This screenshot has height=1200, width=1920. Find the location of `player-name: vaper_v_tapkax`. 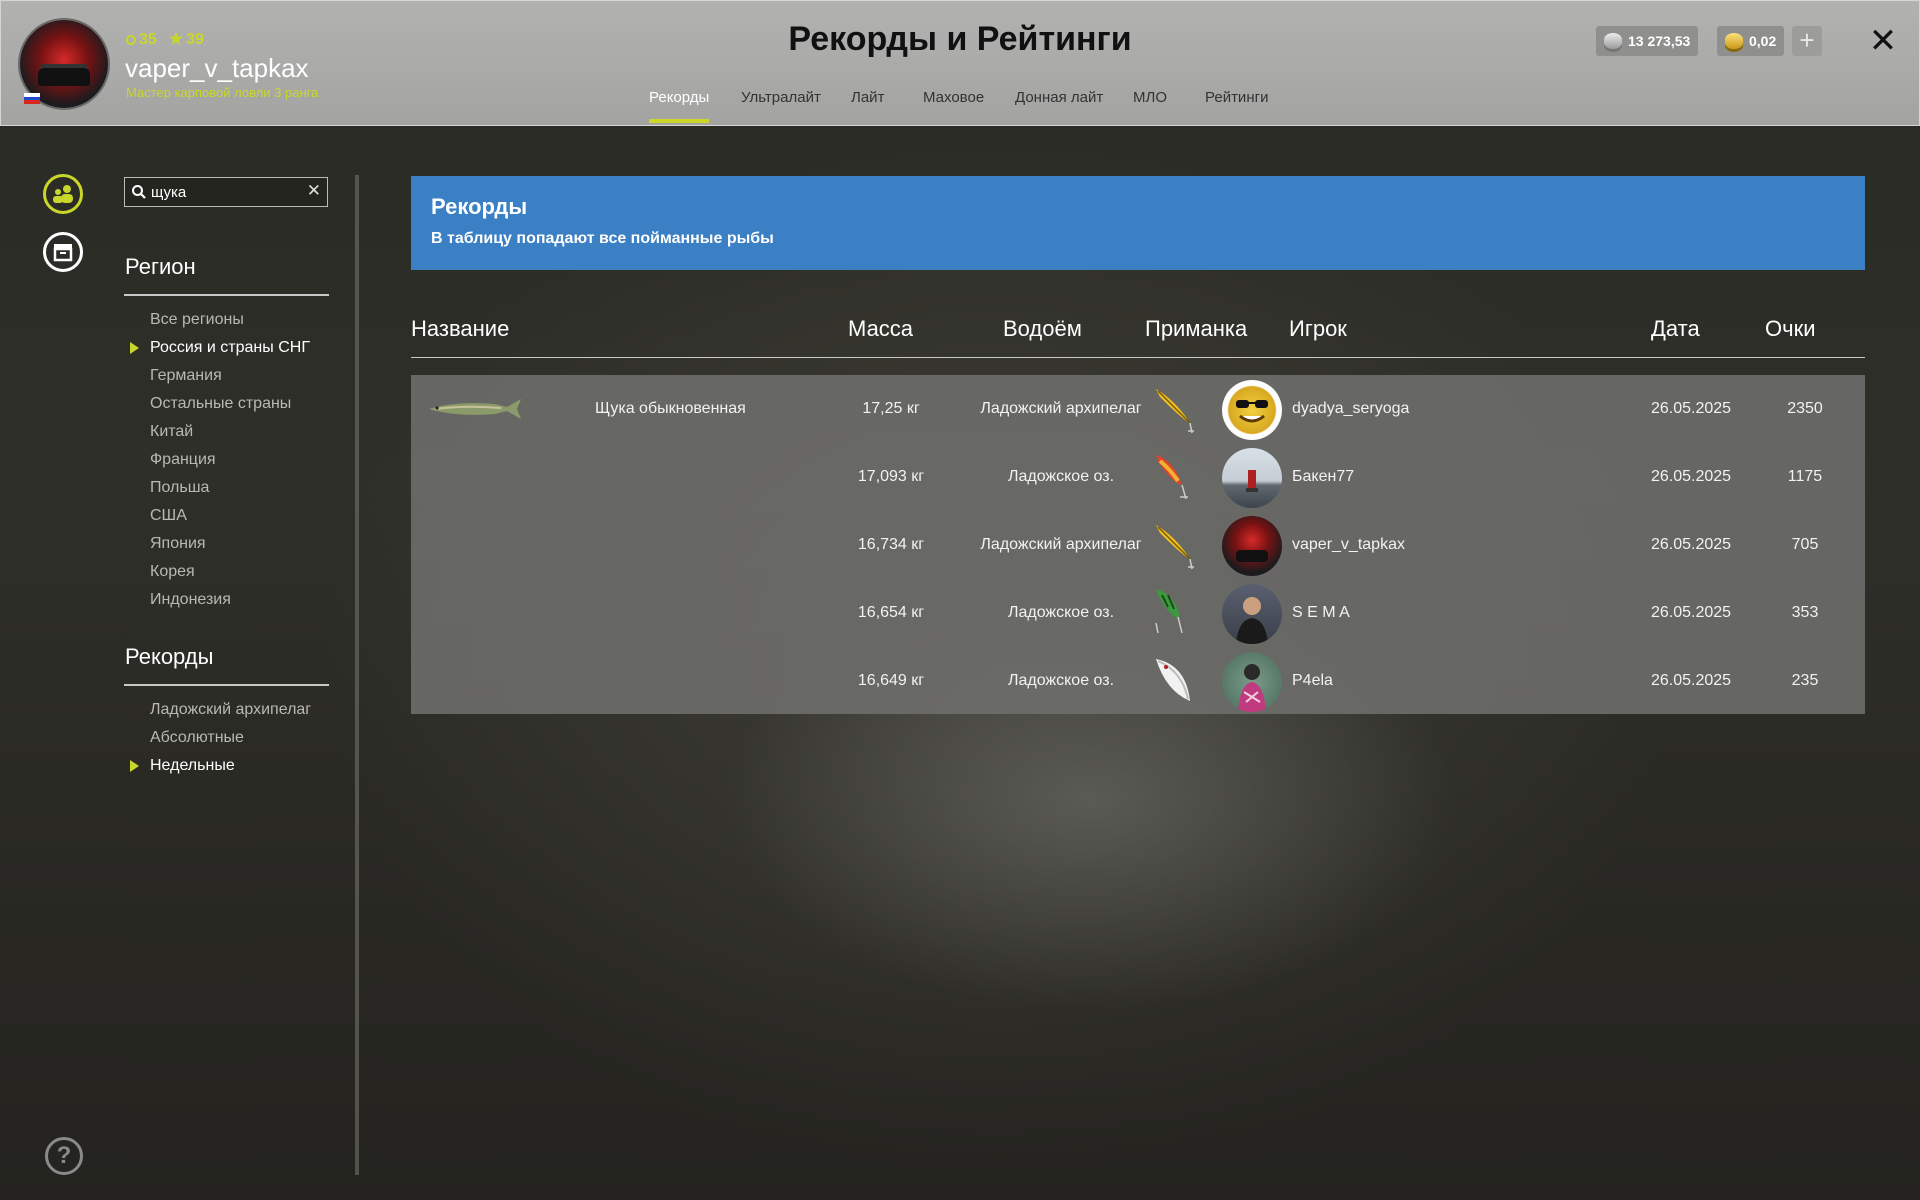

player-name: vaper_v_tapkax is located at coordinates (1348, 545).